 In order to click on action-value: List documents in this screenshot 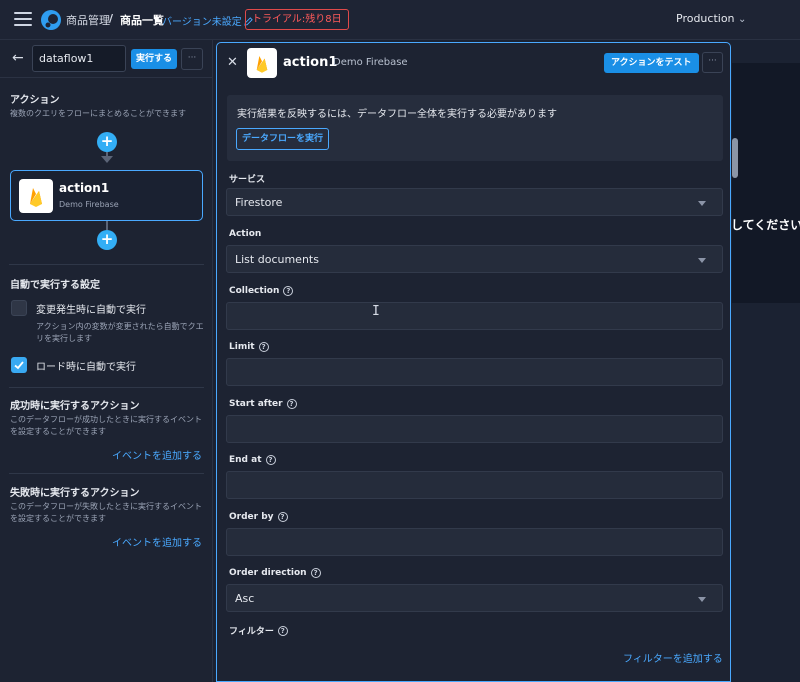, I will do `click(277, 259)`.